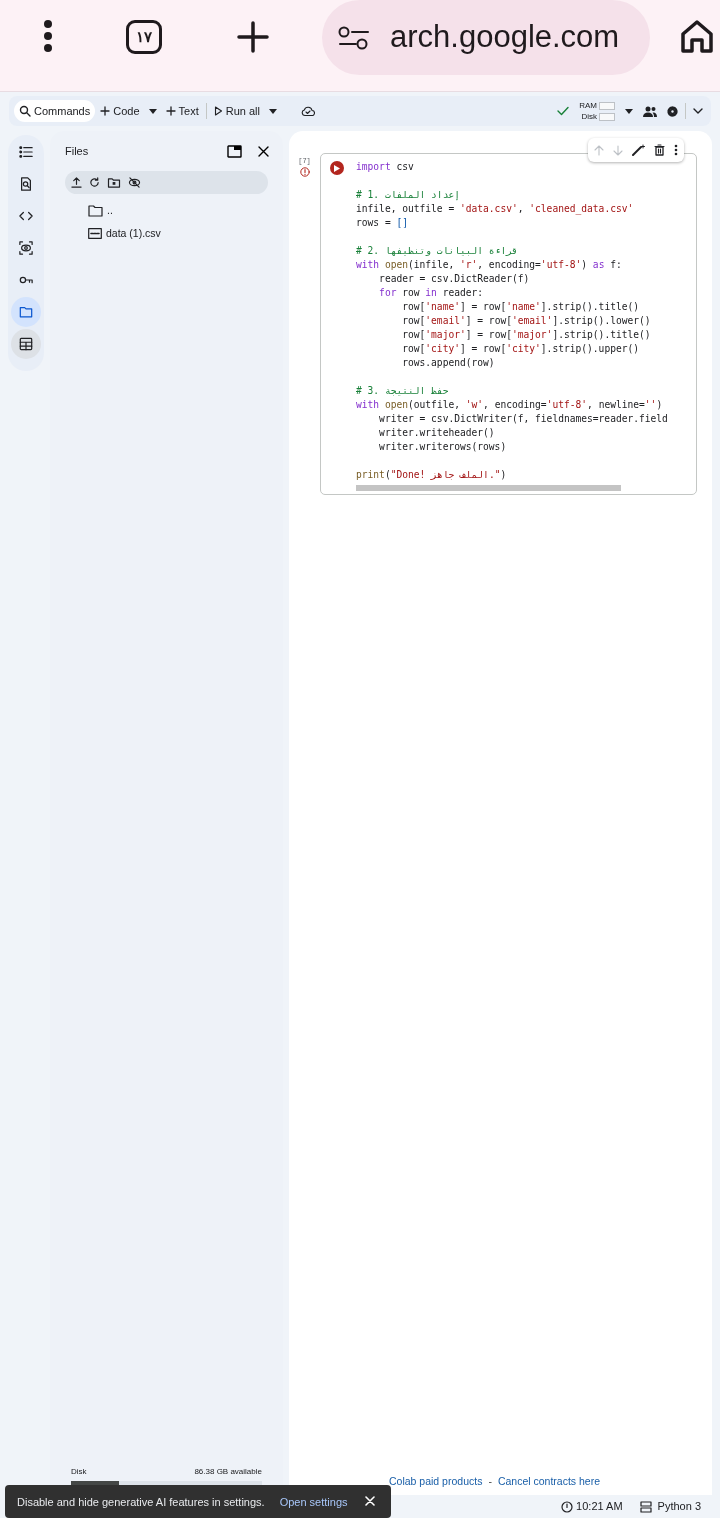 This screenshot has width=720, height=1518. What do you see at coordinates (55, 111) in the screenshot?
I see `commands-button: Commands` at bounding box center [55, 111].